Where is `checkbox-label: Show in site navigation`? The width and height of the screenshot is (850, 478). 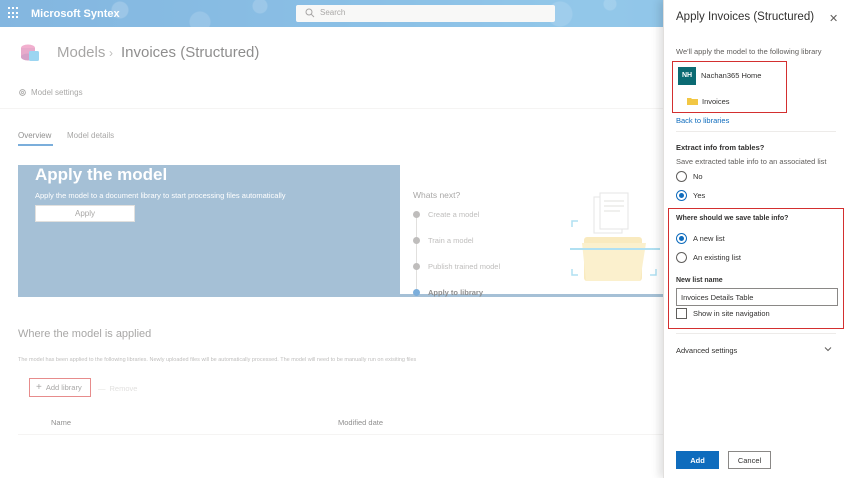
checkbox-label: Show in site navigation is located at coordinates (731, 313).